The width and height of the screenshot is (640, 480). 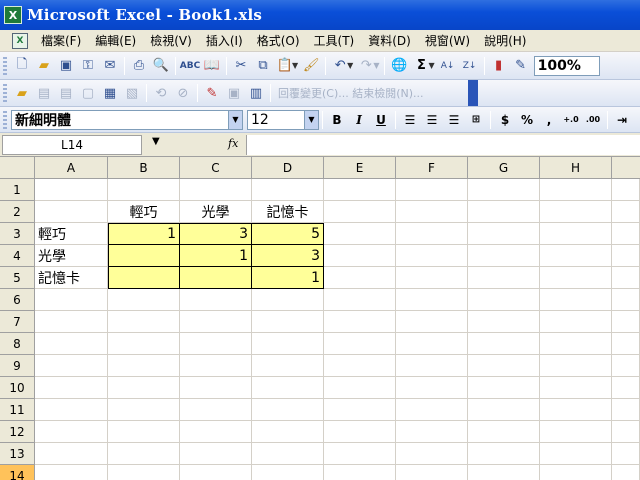 I want to click on decrease-decimal-icon: .00, so click(x=593, y=120).